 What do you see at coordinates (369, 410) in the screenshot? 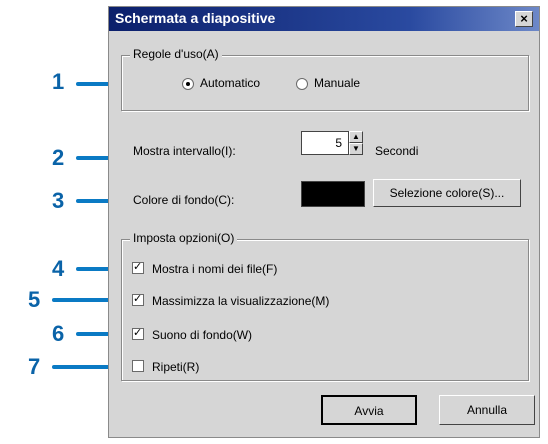
I see `start-button: Avvia` at bounding box center [369, 410].